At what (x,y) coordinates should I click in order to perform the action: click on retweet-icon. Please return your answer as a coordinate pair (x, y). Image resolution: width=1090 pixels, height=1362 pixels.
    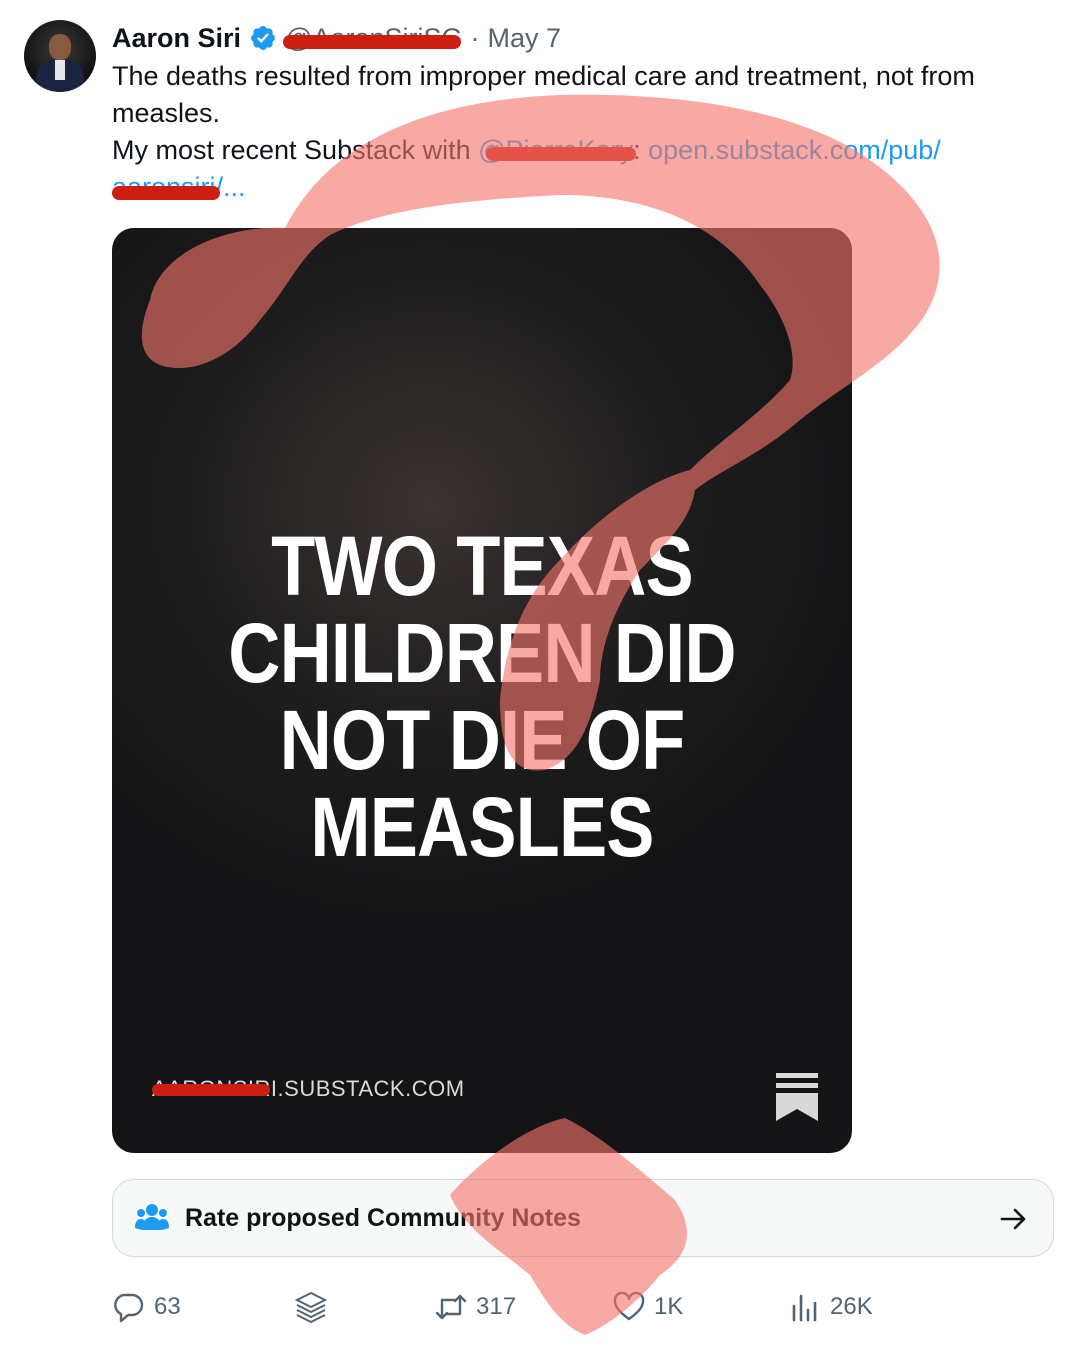
    Looking at the image, I should click on (451, 1307).